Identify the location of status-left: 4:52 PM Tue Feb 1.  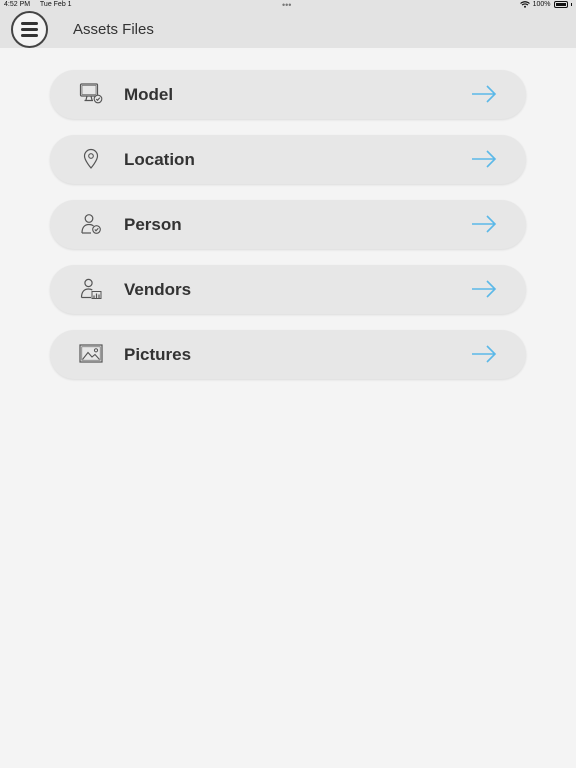
(42, 4).